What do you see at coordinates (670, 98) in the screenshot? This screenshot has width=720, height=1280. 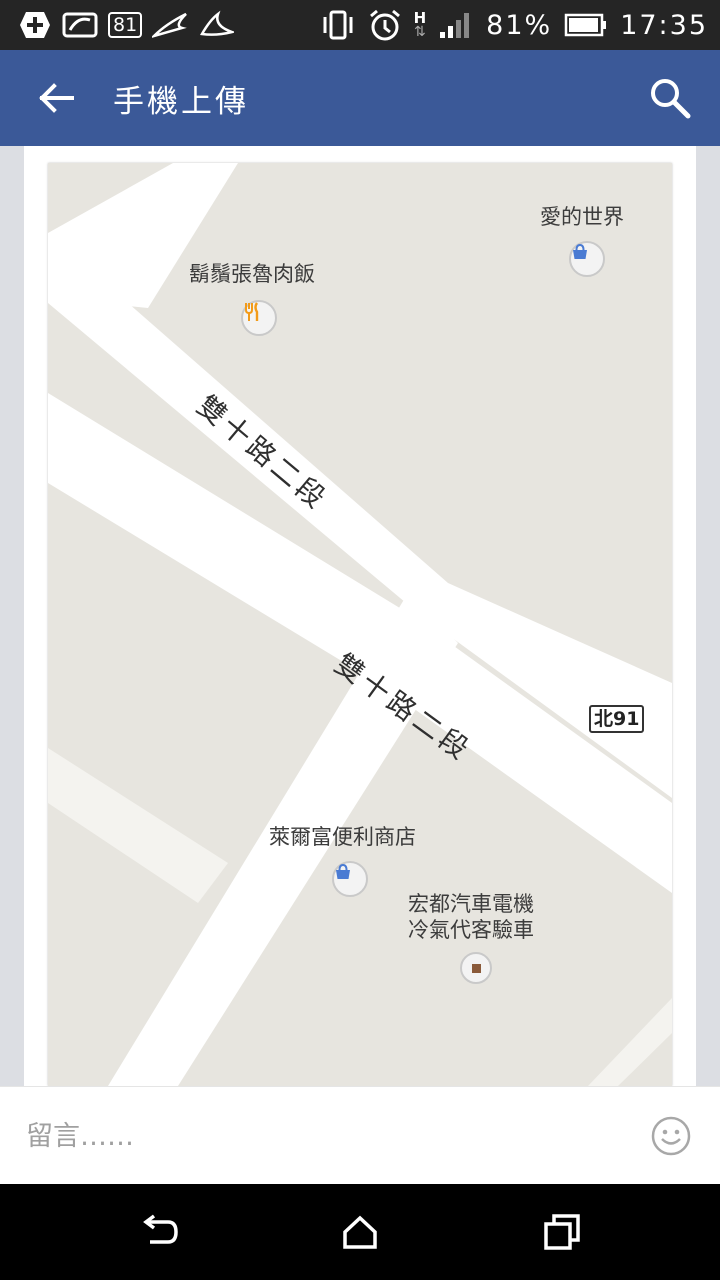 I see `search-icon` at bounding box center [670, 98].